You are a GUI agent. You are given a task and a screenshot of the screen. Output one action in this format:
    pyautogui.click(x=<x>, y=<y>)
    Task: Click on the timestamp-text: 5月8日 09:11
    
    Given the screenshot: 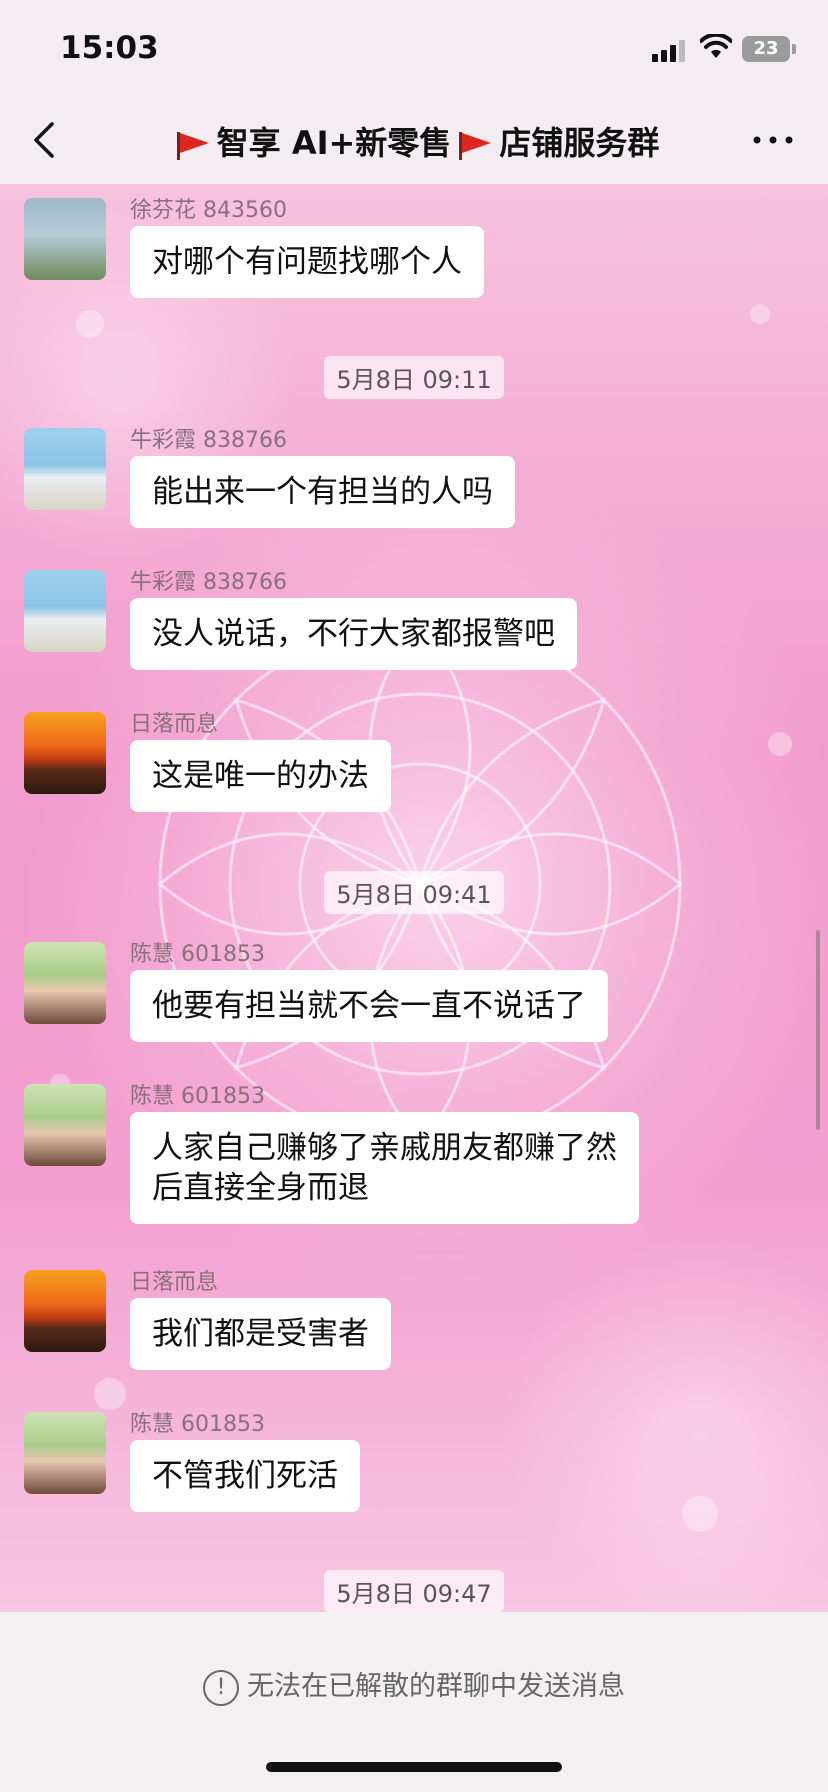 What is the action you would take?
    pyautogui.click(x=414, y=377)
    